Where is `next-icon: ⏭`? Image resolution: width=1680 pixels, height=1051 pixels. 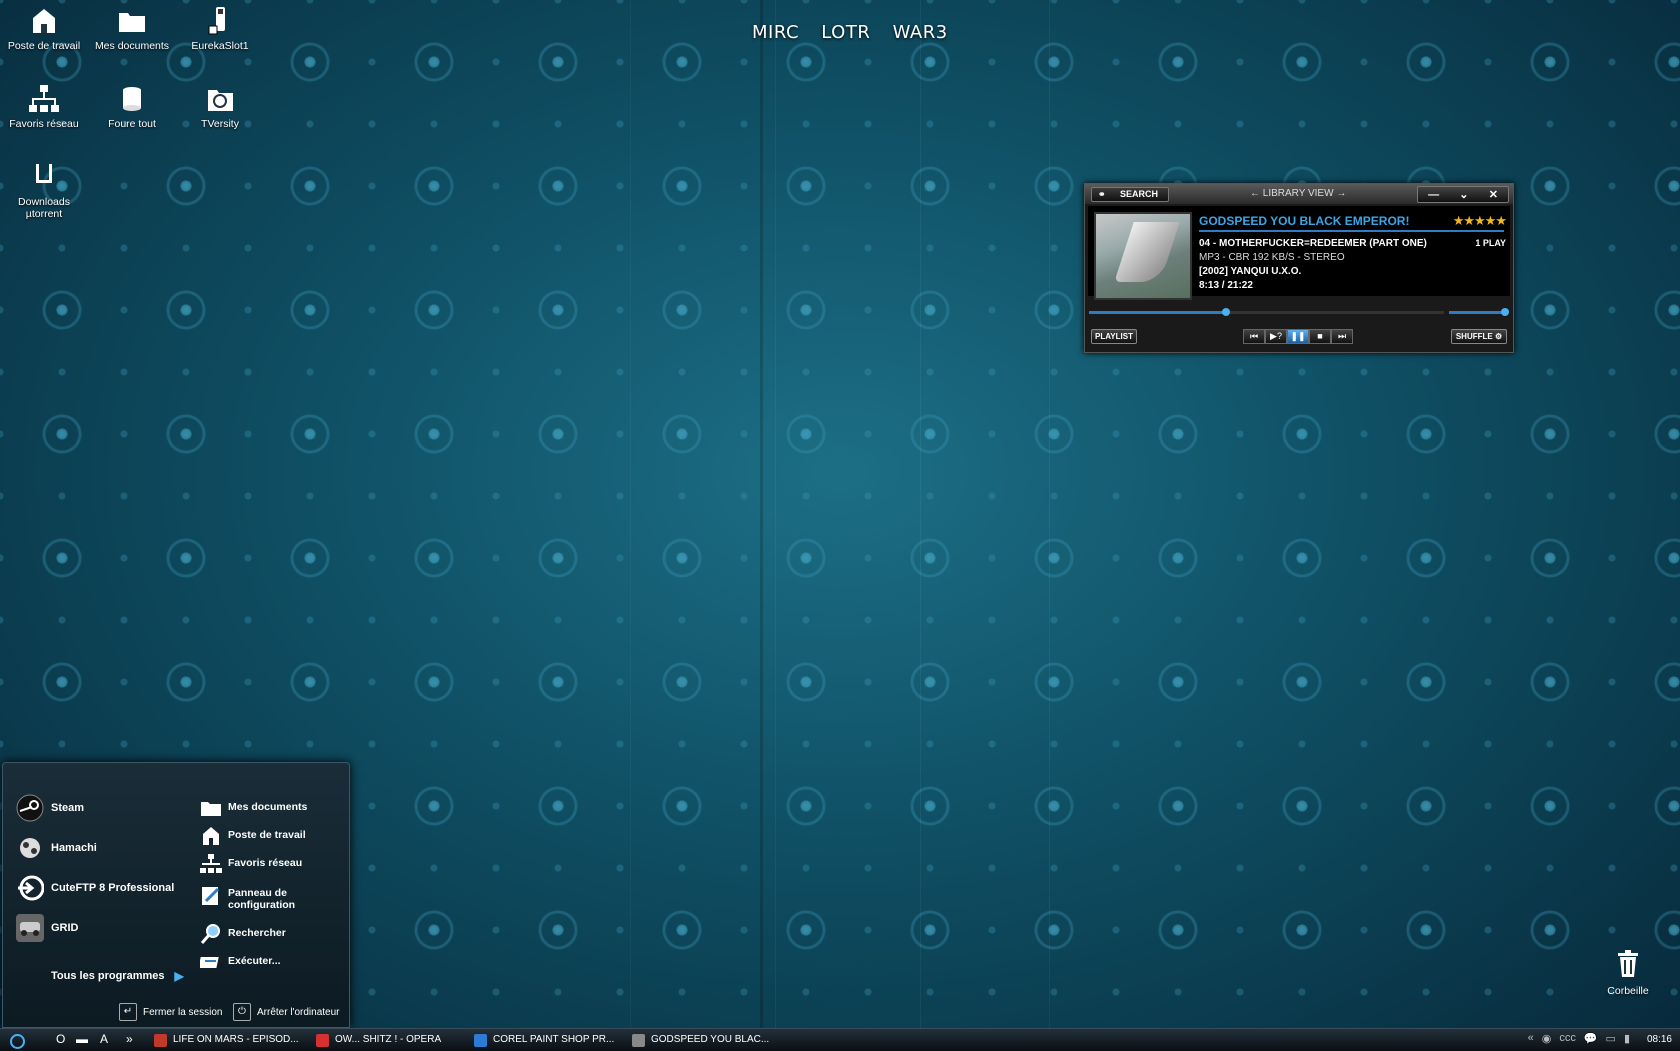 next-icon: ⏭ is located at coordinates (1342, 336).